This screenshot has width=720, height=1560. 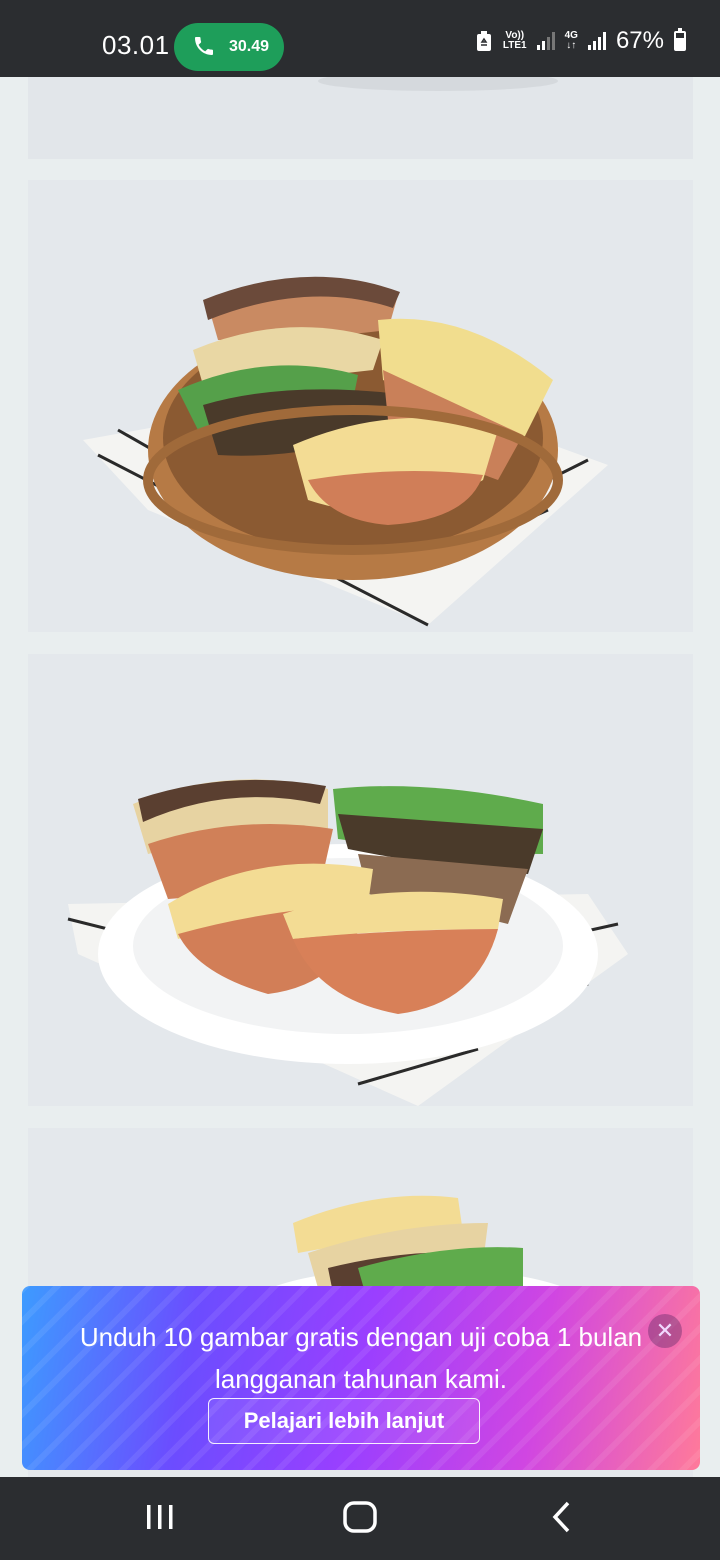 What do you see at coordinates (580, 41) in the screenshot?
I see `status-icons: Vo)) LTE1 4G ↓↑ 67%` at bounding box center [580, 41].